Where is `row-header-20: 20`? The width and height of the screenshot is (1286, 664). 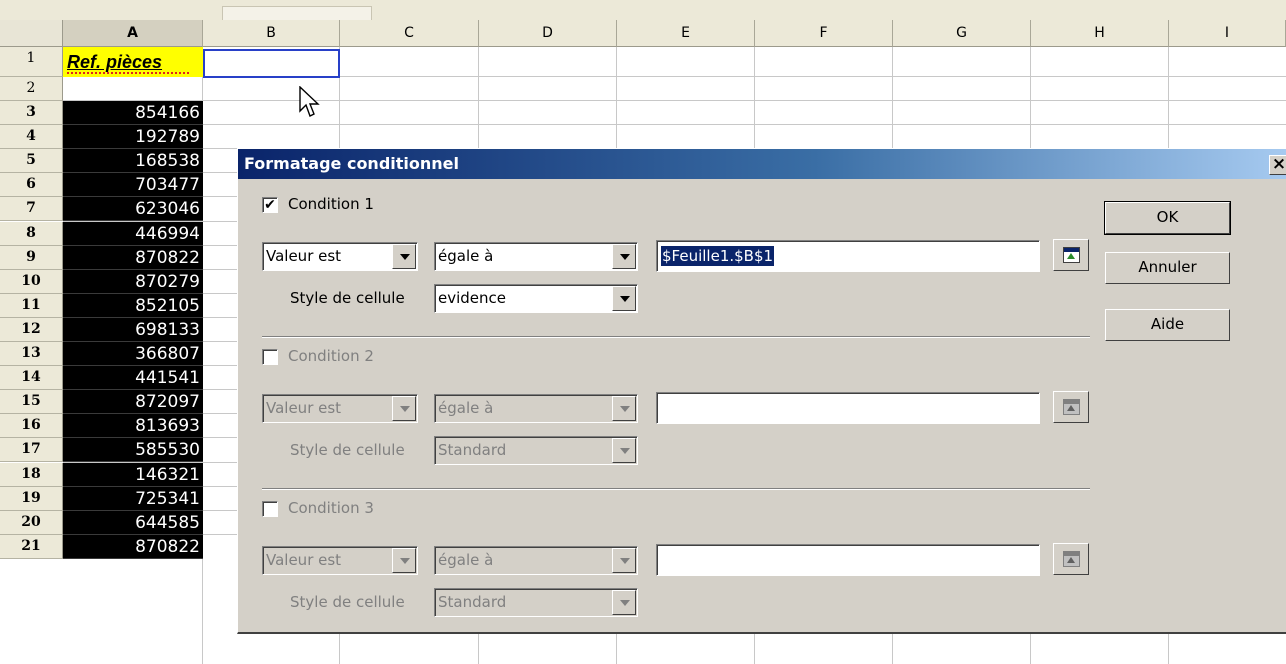 row-header-20: 20 is located at coordinates (31, 523).